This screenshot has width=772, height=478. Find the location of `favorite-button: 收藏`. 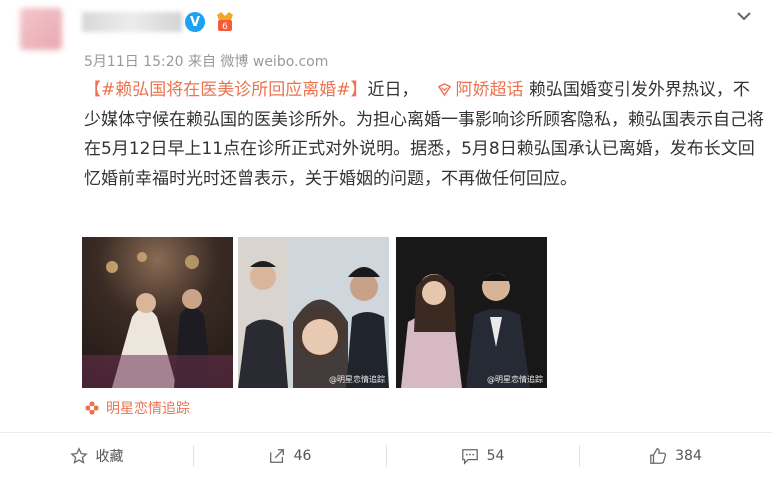

favorite-button: 收藏 is located at coordinates (96, 455).